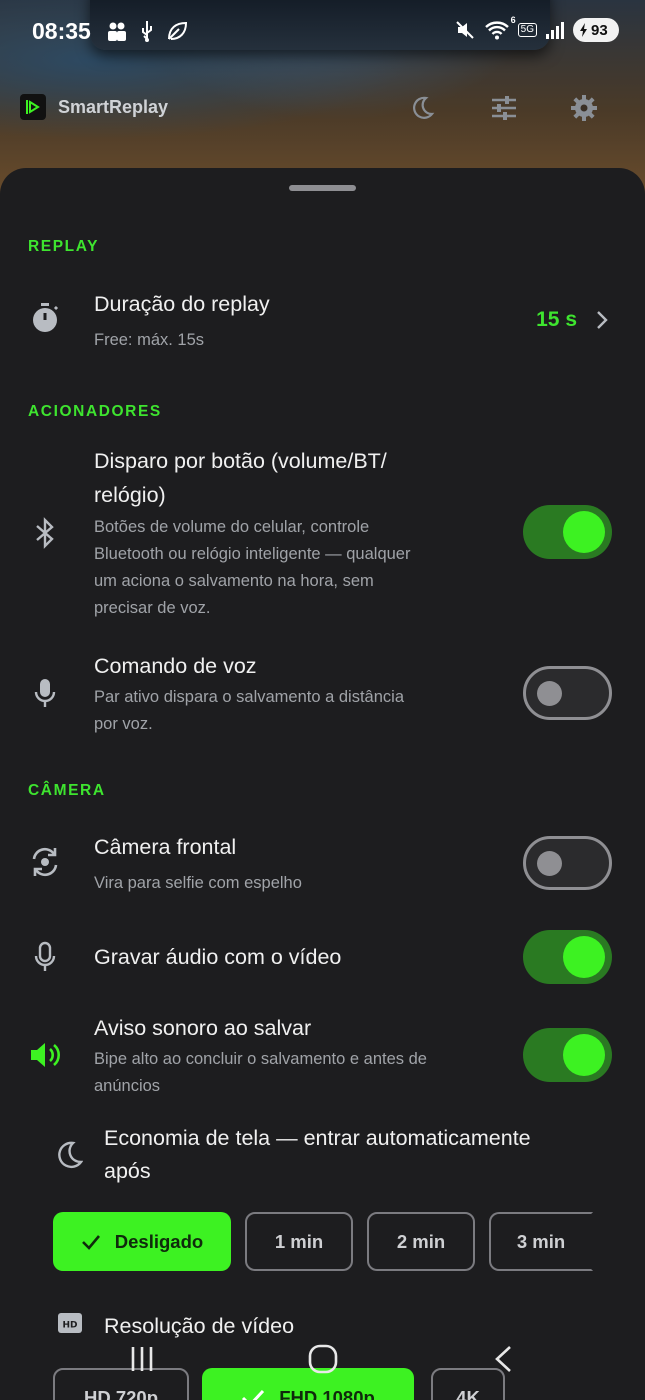  What do you see at coordinates (322, 188) in the screenshot?
I see `sheet-drag-handle` at bounding box center [322, 188].